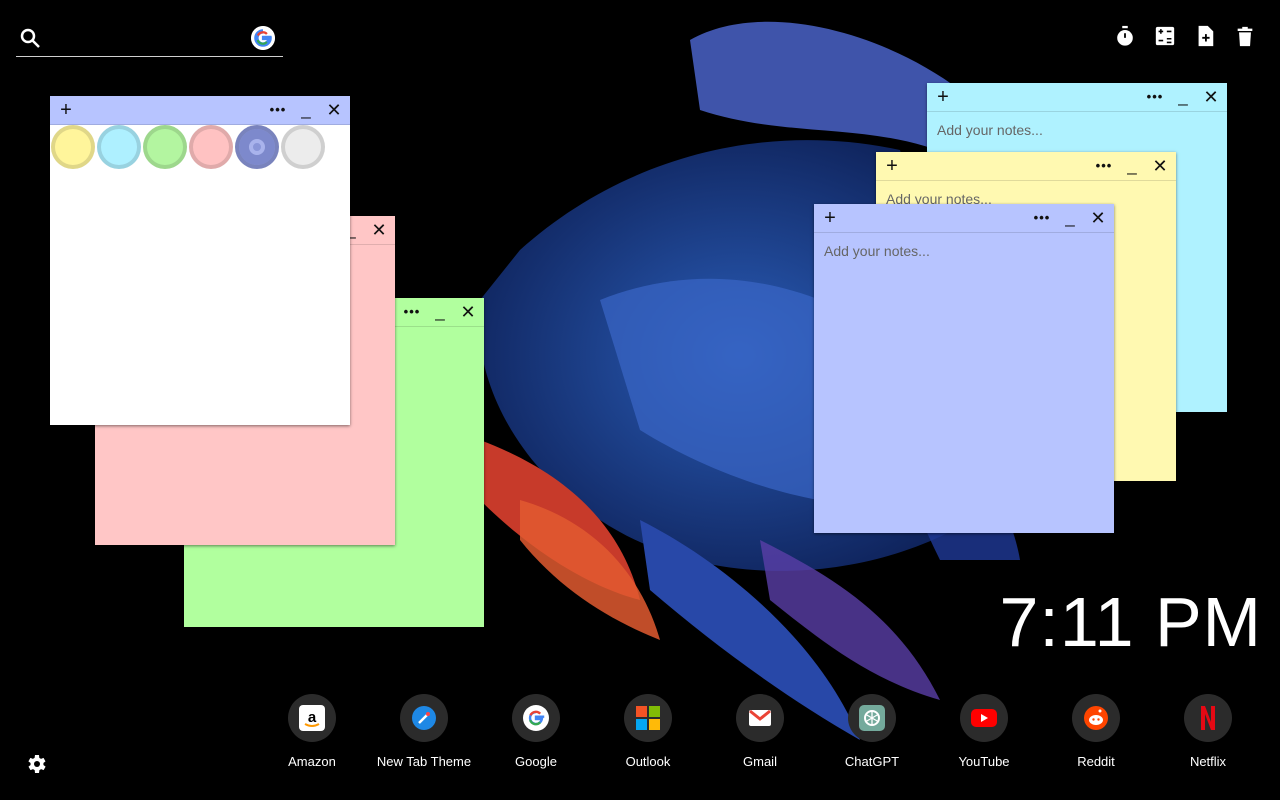  Describe the element at coordinates (872, 761) in the screenshot. I see `shortcut-label: ChatGPT` at that location.